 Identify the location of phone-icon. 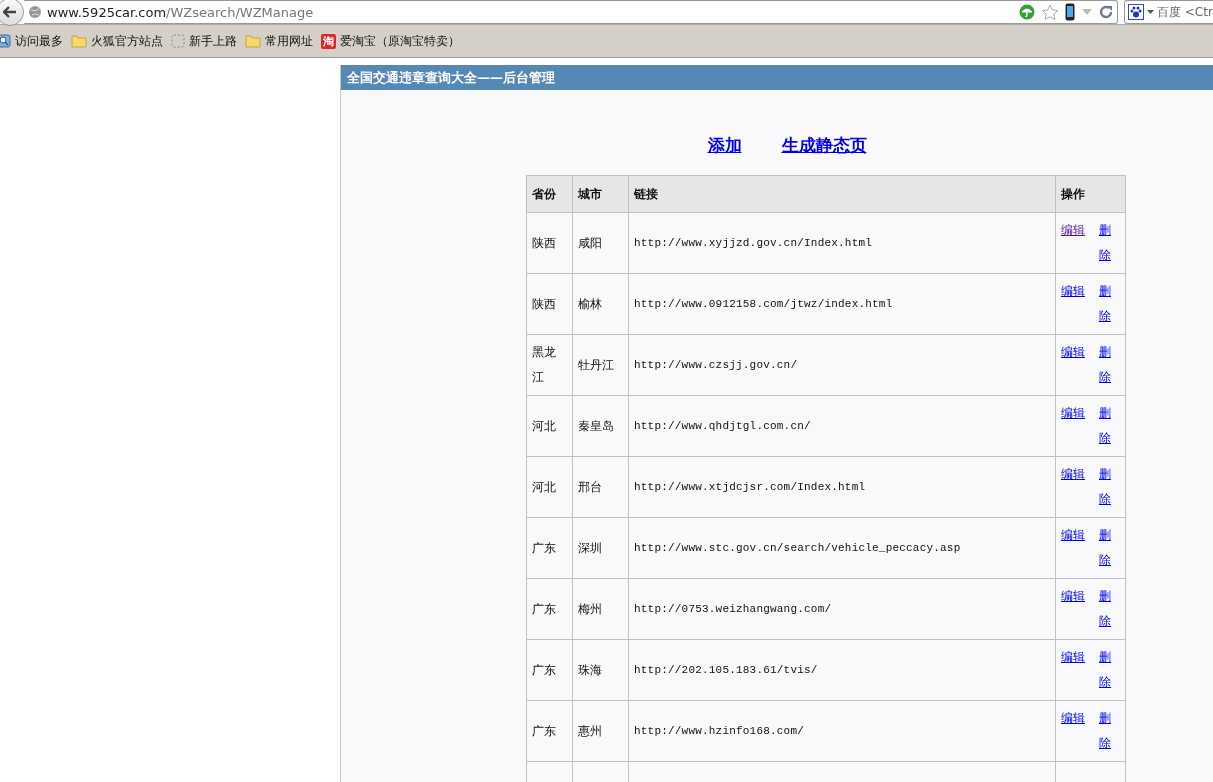
(1070, 12).